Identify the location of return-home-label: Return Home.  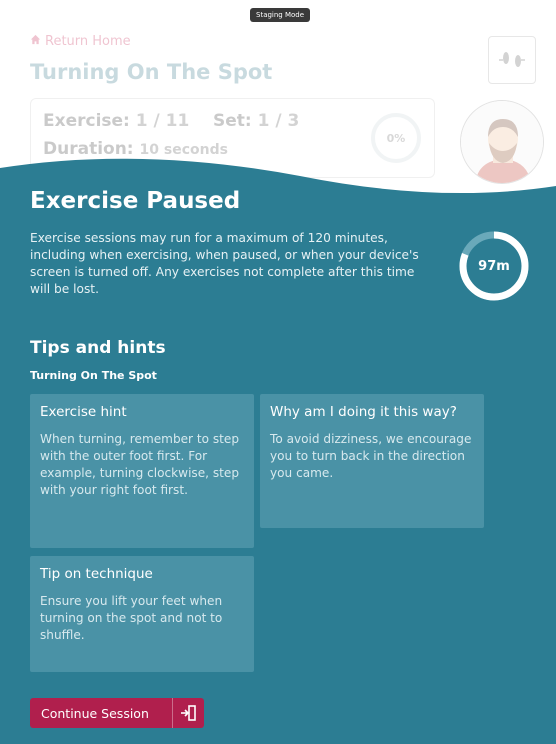
(88, 41).